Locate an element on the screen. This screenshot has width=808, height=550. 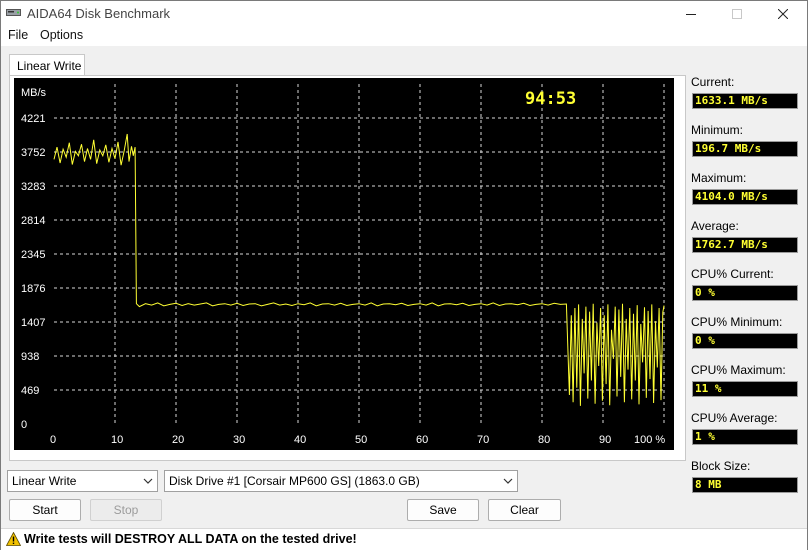
x-tick-label: 60 is located at coordinates (422, 440).